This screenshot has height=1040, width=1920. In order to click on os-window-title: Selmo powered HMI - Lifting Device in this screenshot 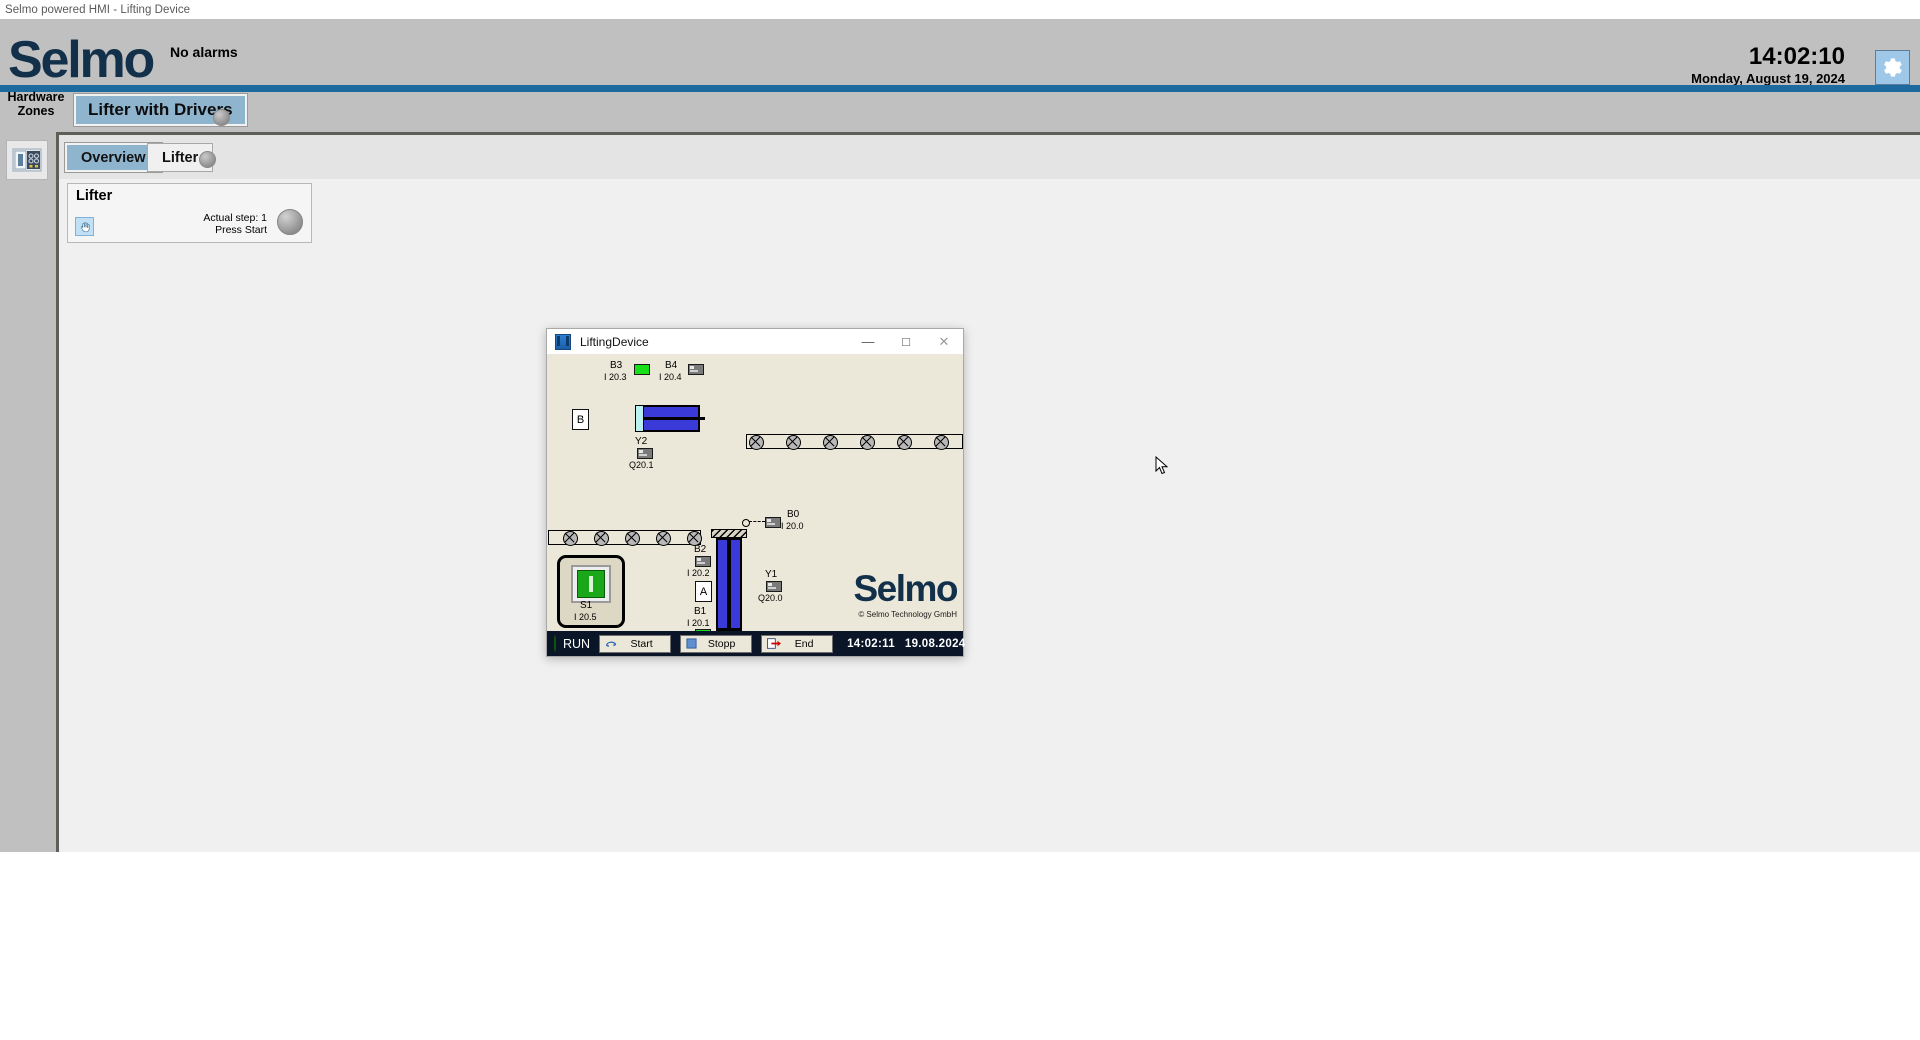, I will do `click(98, 9)`.